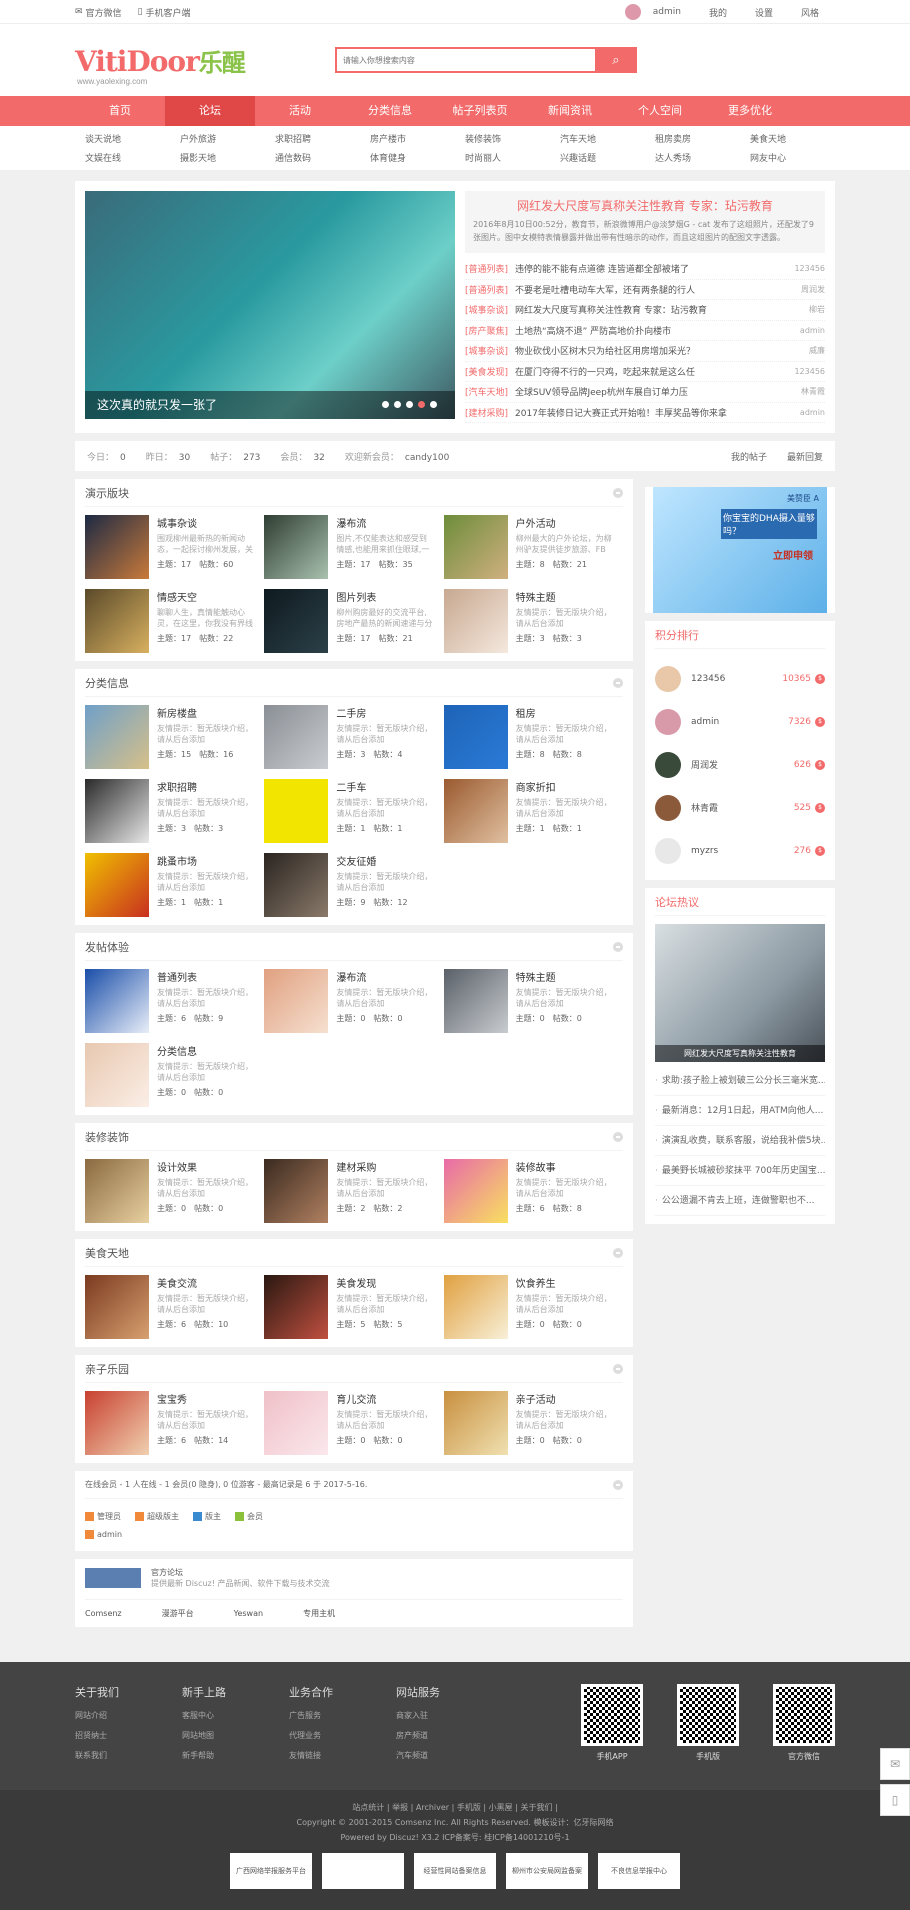 This screenshot has height=1910, width=910. What do you see at coordinates (385, 596) in the screenshot?
I see `forum-name: 图片列表` at bounding box center [385, 596].